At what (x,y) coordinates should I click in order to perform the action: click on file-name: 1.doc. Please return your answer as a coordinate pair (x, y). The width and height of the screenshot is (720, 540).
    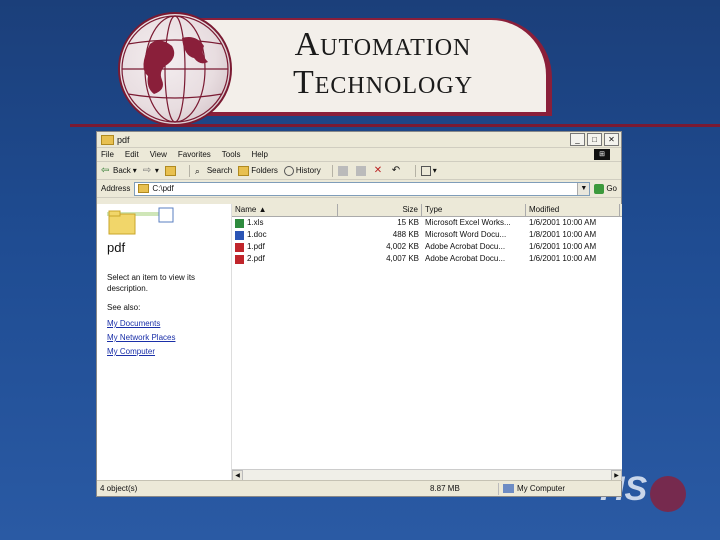
    Looking at the image, I should click on (257, 234).